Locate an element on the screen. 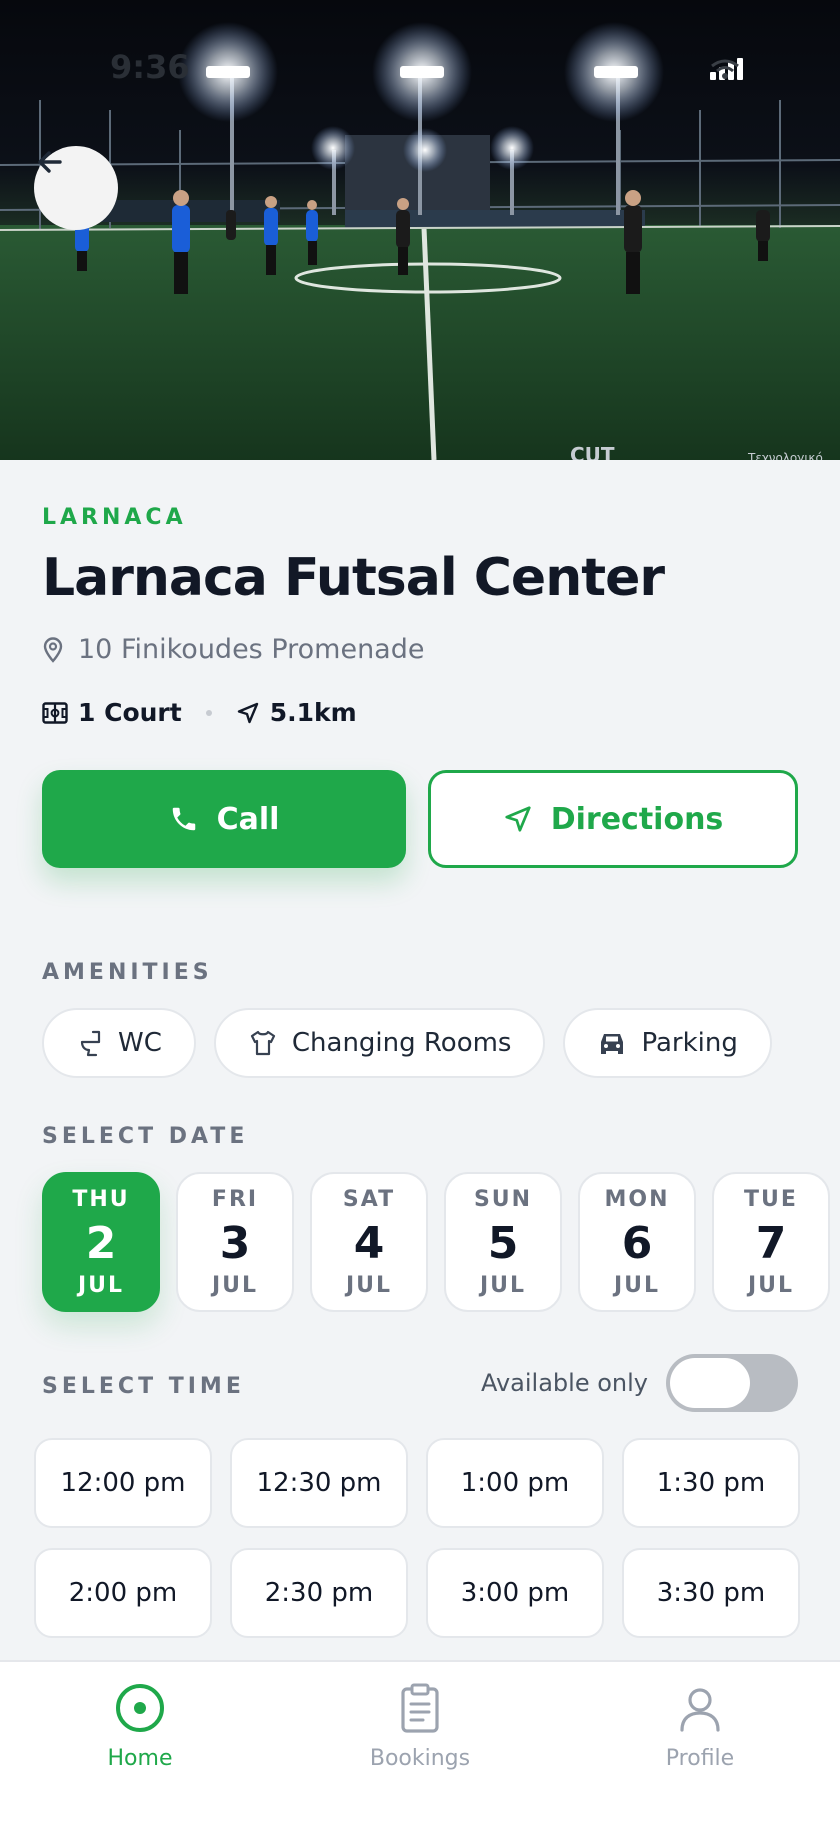 The height and width of the screenshot is (1826, 840). time-slot: 3:30 pm is located at coordinates (711, 1593).